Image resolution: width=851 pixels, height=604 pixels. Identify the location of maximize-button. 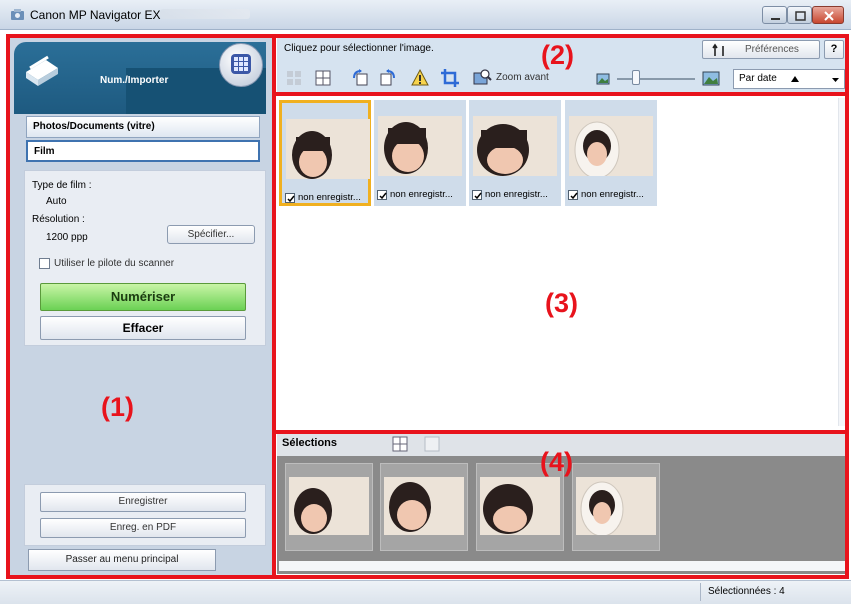
(799, 15).